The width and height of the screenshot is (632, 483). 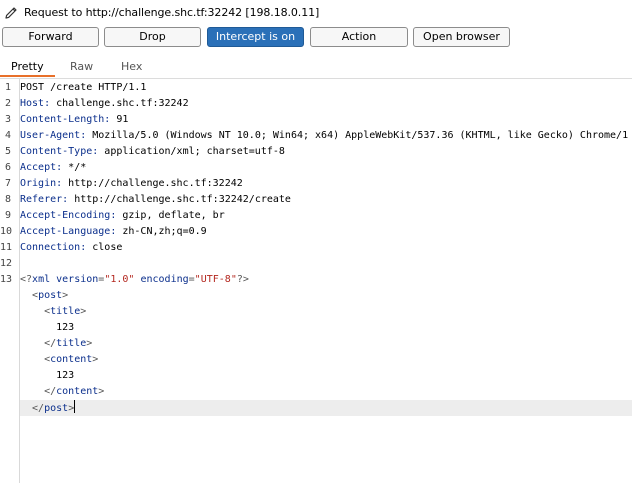 What do you see at coordinates (27, 66) in the screenshot?
I see `tab-pretty: Pretty` at bounding box center [27, 66].